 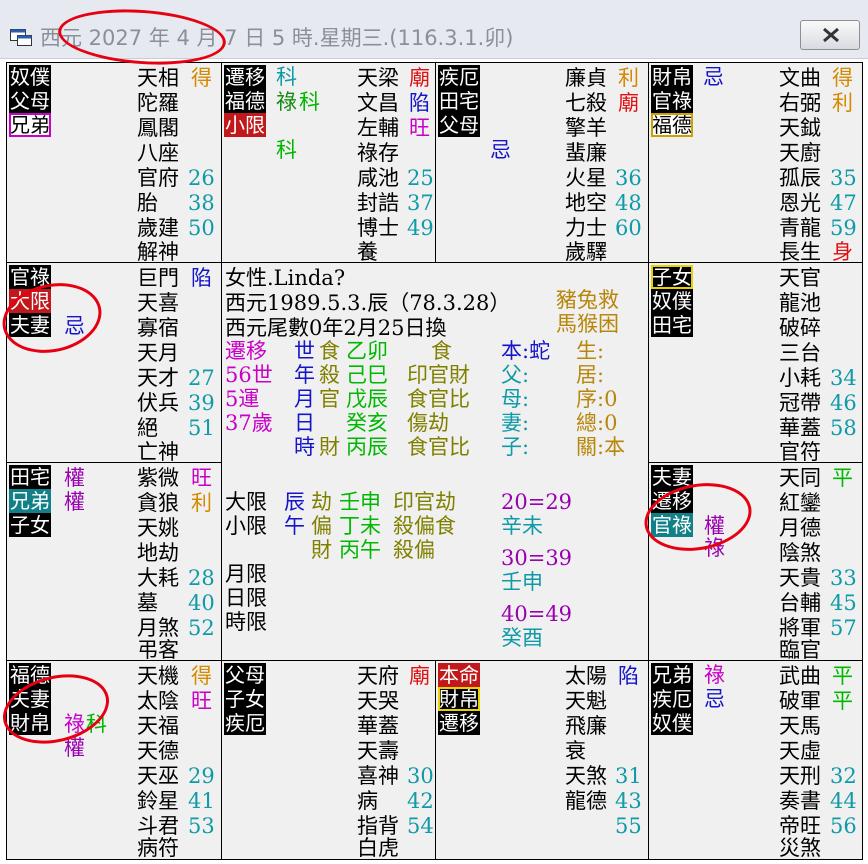 I want to click on app-window-icon, so click(x=21, y=37).